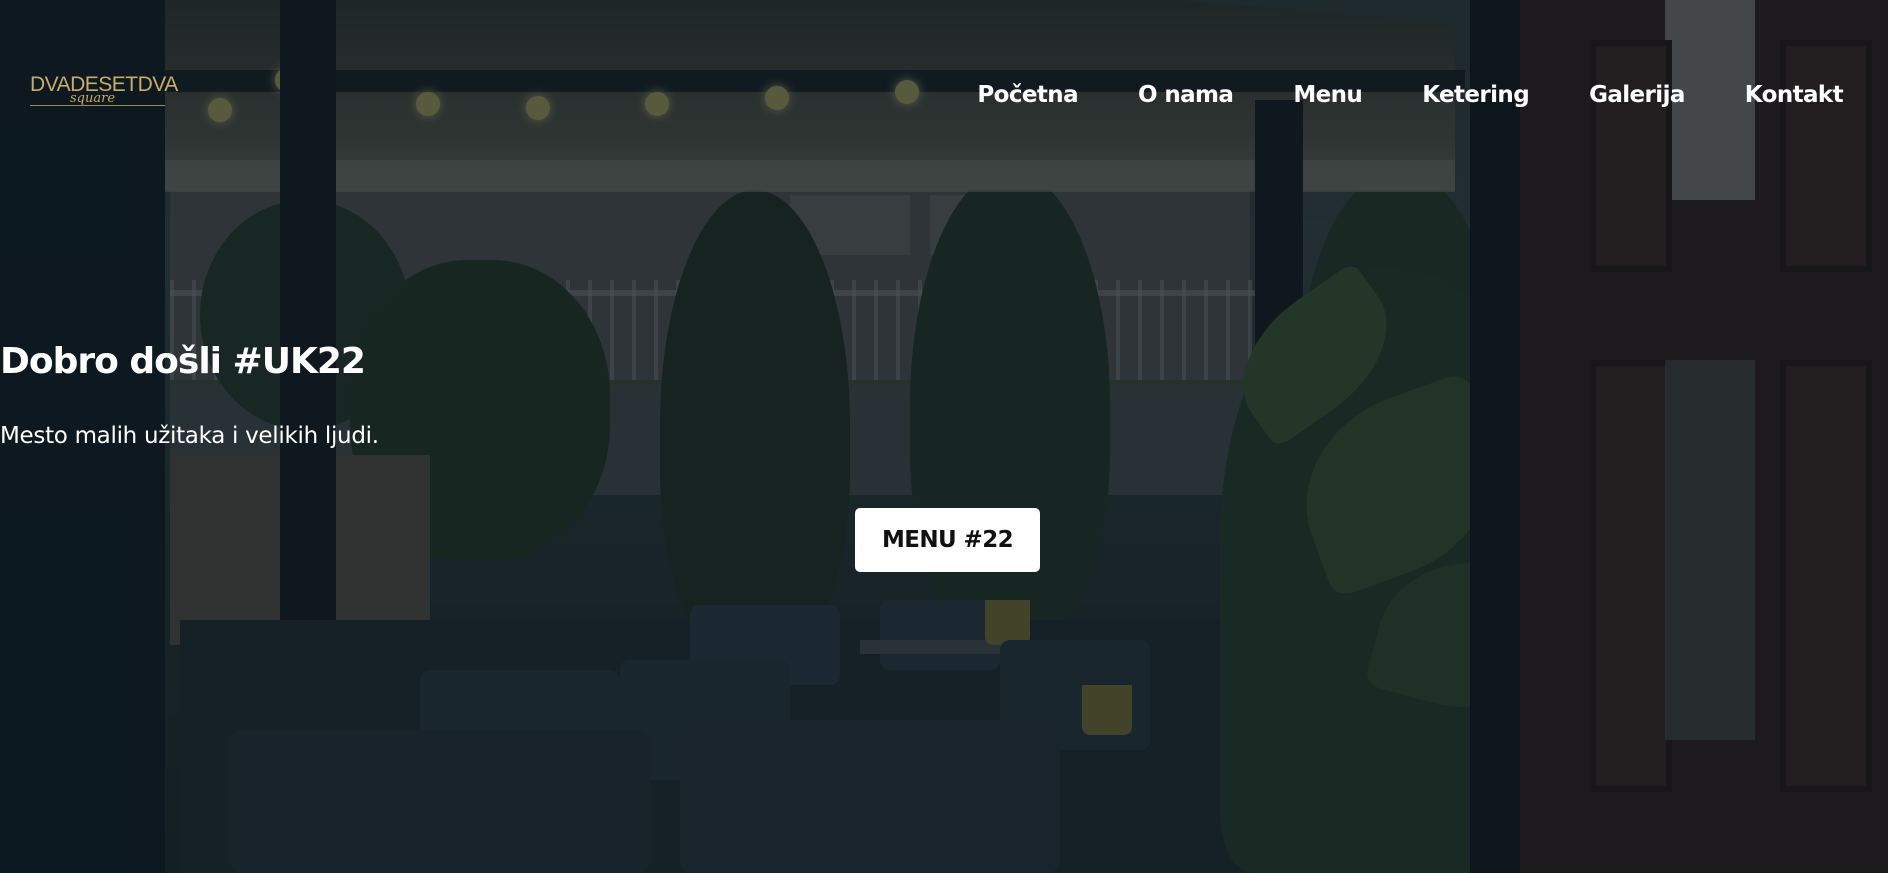 This screenshot has height=873, width=1888. Describe the element at coordinates (1027, 95) in the screenshot. I see `nav-item-pocetna: Početna` at that location.